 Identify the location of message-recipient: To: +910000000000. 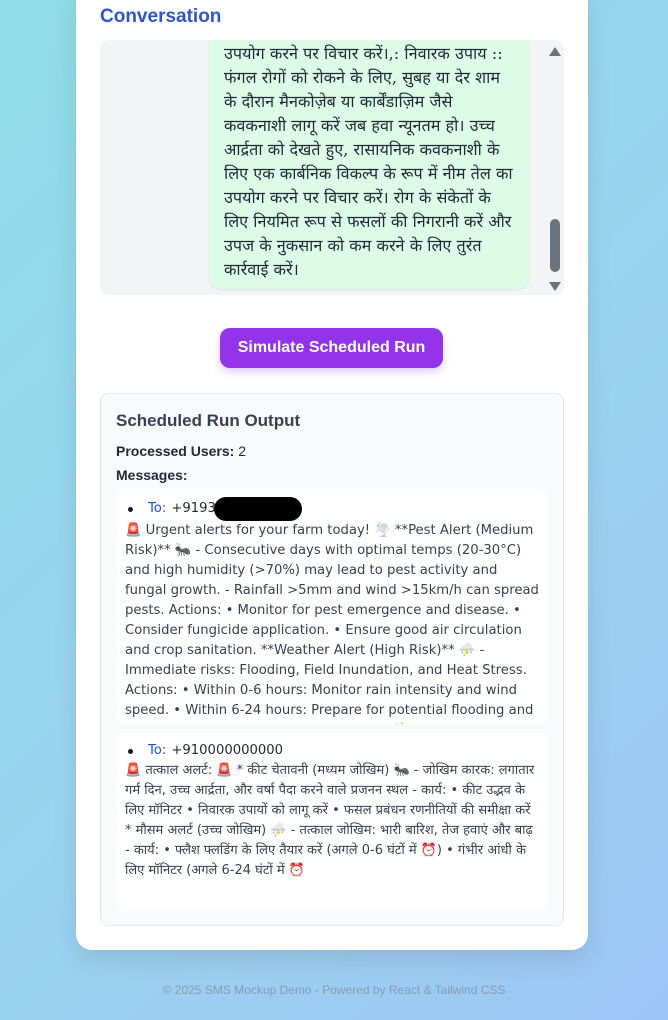
(332, 751).